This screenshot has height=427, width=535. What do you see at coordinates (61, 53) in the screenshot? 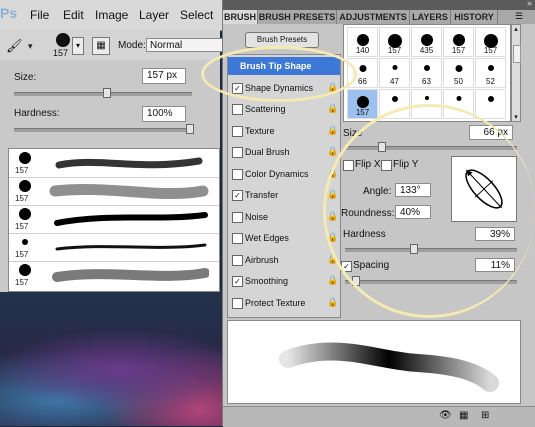
I see `brush-size-readout: 157` at bounding box center [61, 53].